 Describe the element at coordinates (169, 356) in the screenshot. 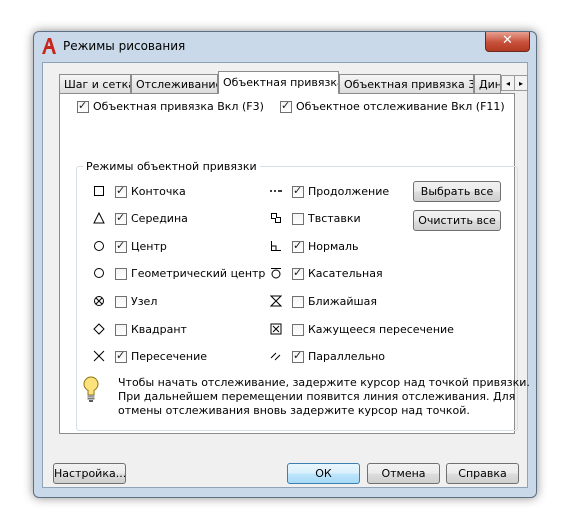

I see `intersection-label: Пересечение` at that location.